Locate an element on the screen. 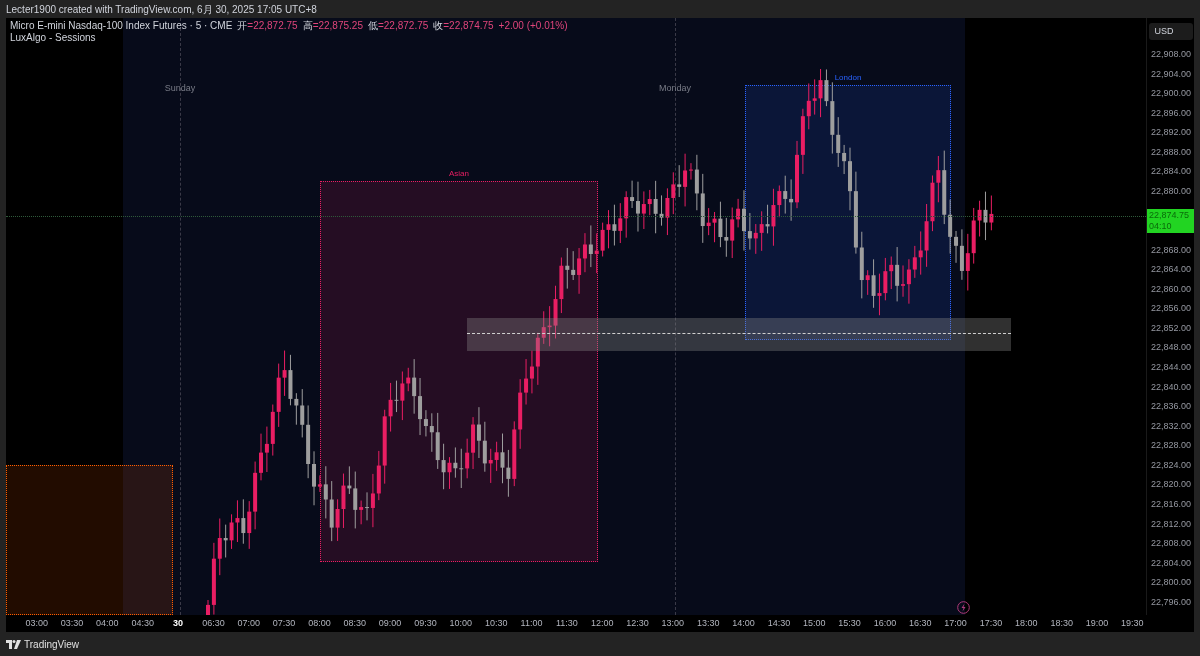 This screenshot has height=656, width=1200. day-label: Monday is located at coordinates (675, 88).